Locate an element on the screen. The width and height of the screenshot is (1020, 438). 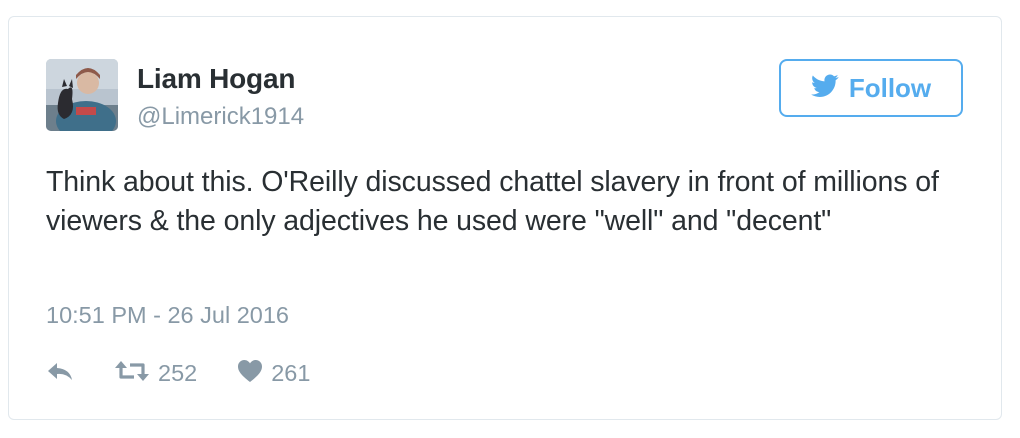
author-avatar is located at coordinates (82, 95).